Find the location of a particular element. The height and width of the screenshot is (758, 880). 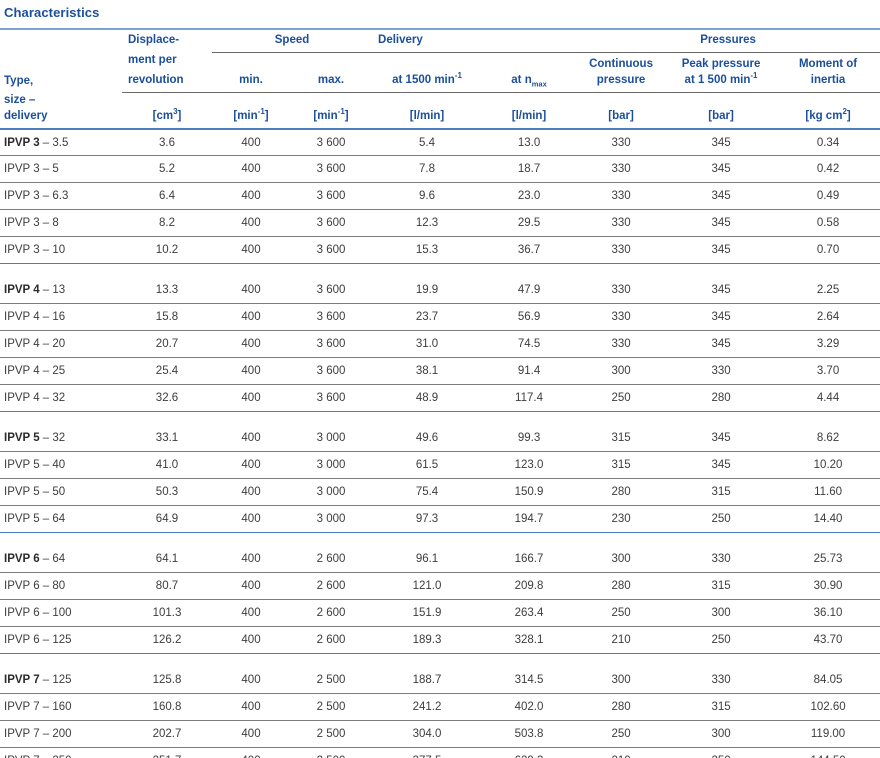

type-size: 5 is located at coordinates (55, 169).